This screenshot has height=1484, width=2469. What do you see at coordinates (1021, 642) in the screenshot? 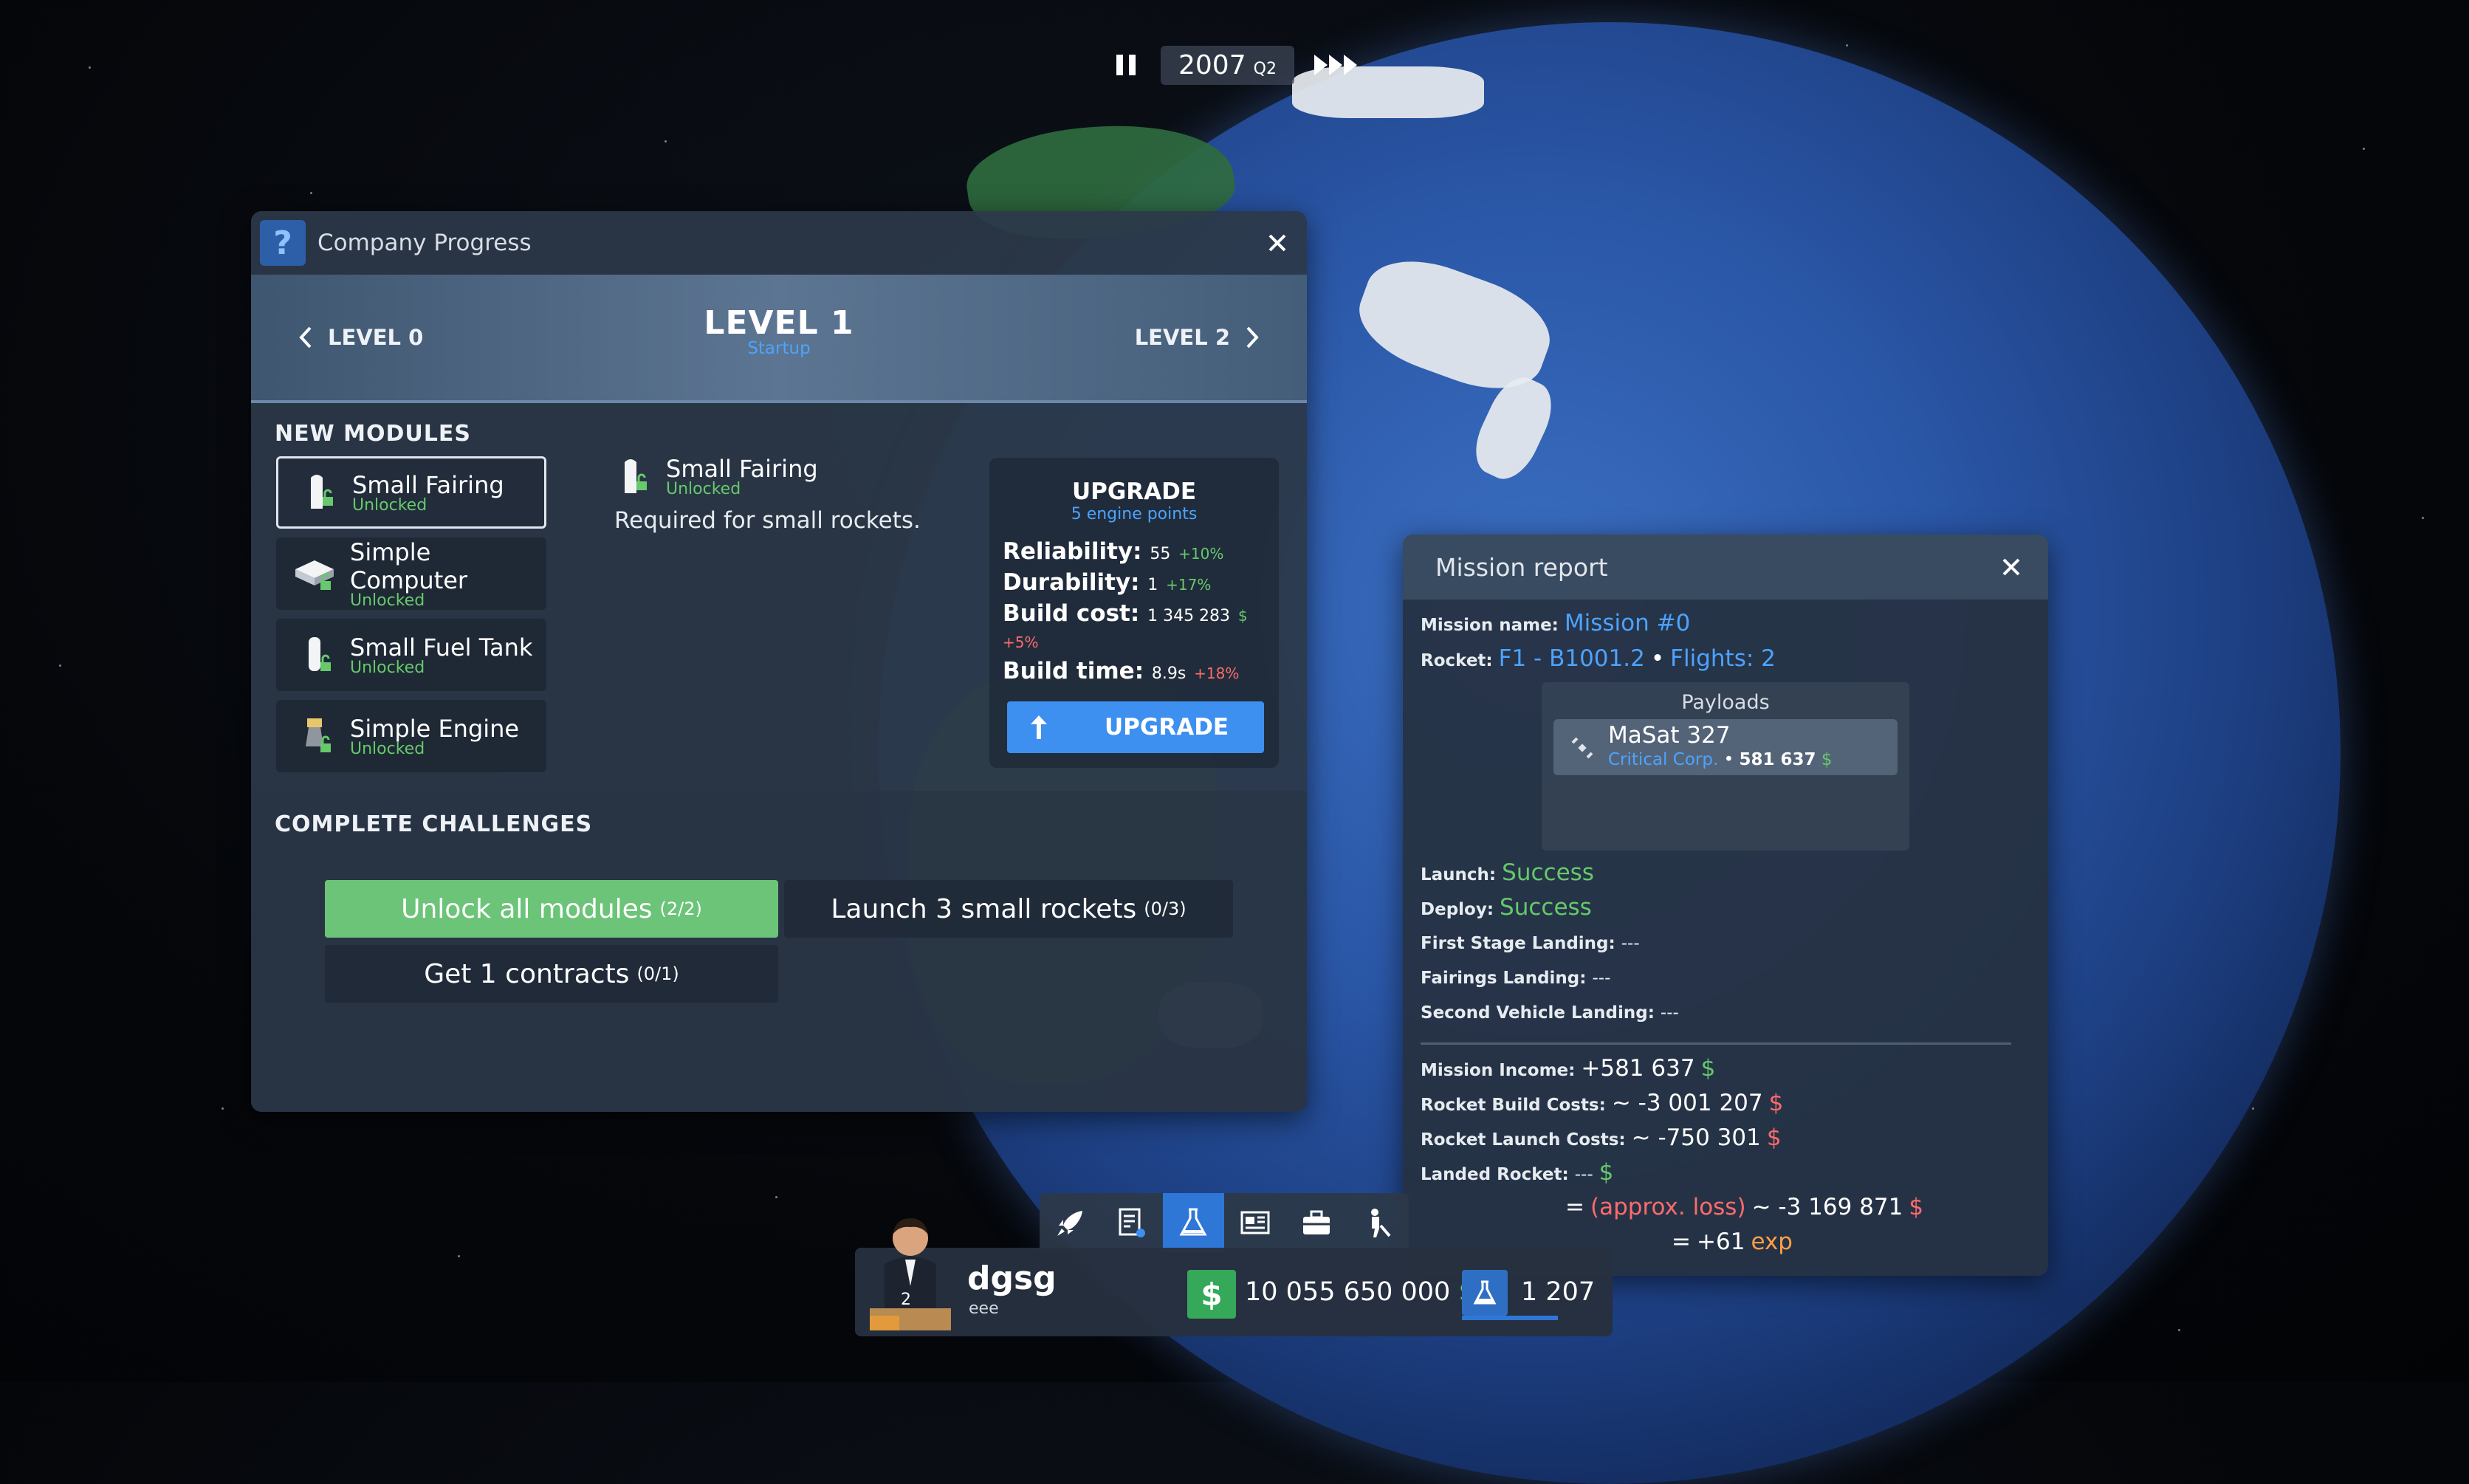
I see `build-cost-delta: +5%` at bounding box center [1021, 642].